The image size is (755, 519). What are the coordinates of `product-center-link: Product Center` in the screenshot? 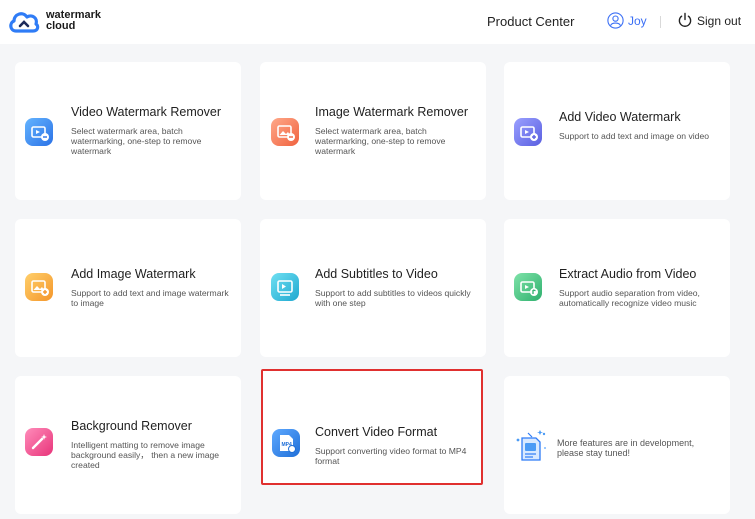 It's located at (530, 21).